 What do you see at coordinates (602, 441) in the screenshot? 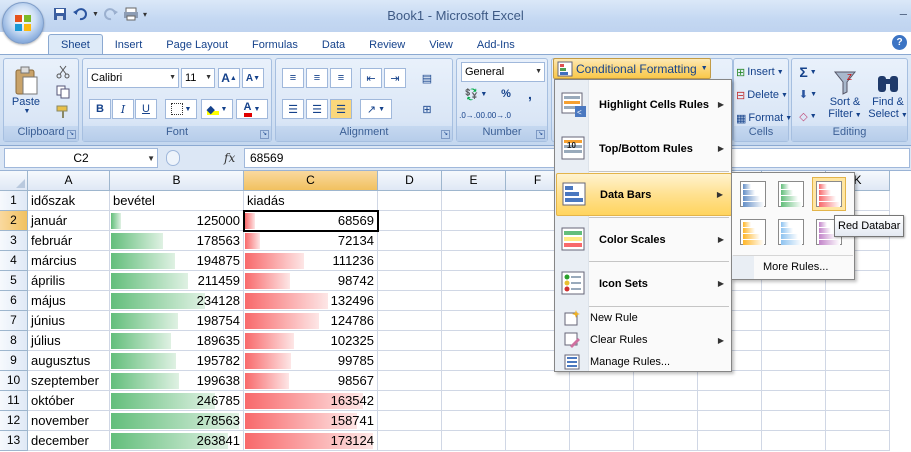
I see `cell-g13` at bounding box center [602, 441].